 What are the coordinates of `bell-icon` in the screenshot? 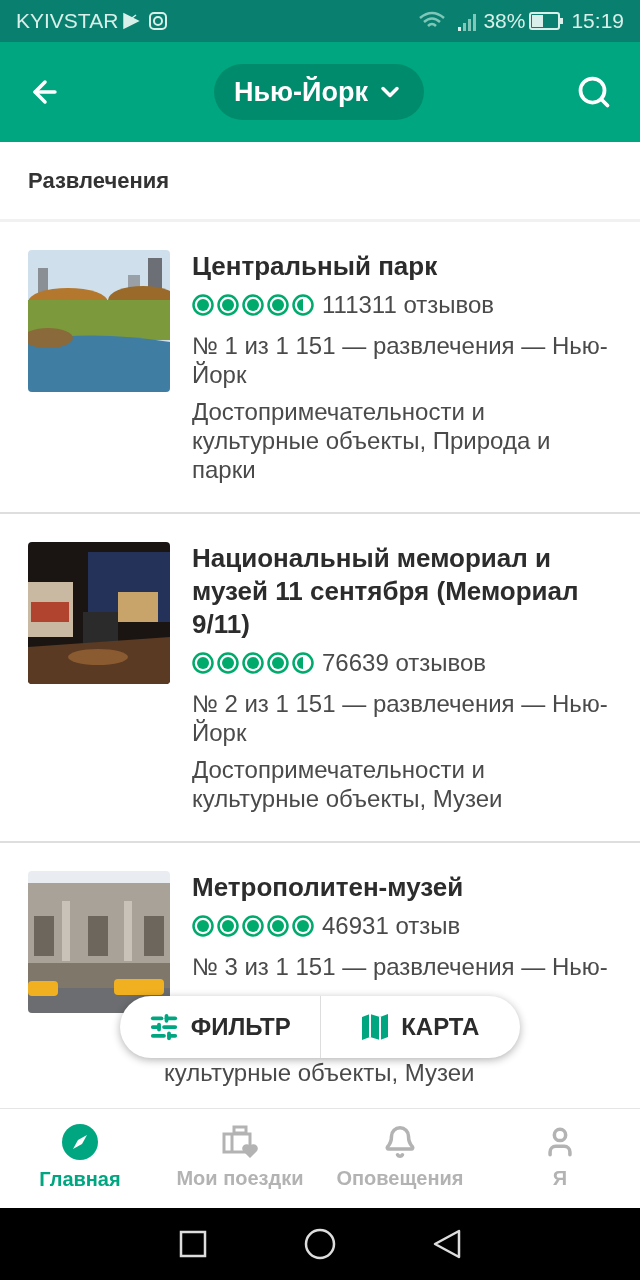 It's located at (400, 1141).